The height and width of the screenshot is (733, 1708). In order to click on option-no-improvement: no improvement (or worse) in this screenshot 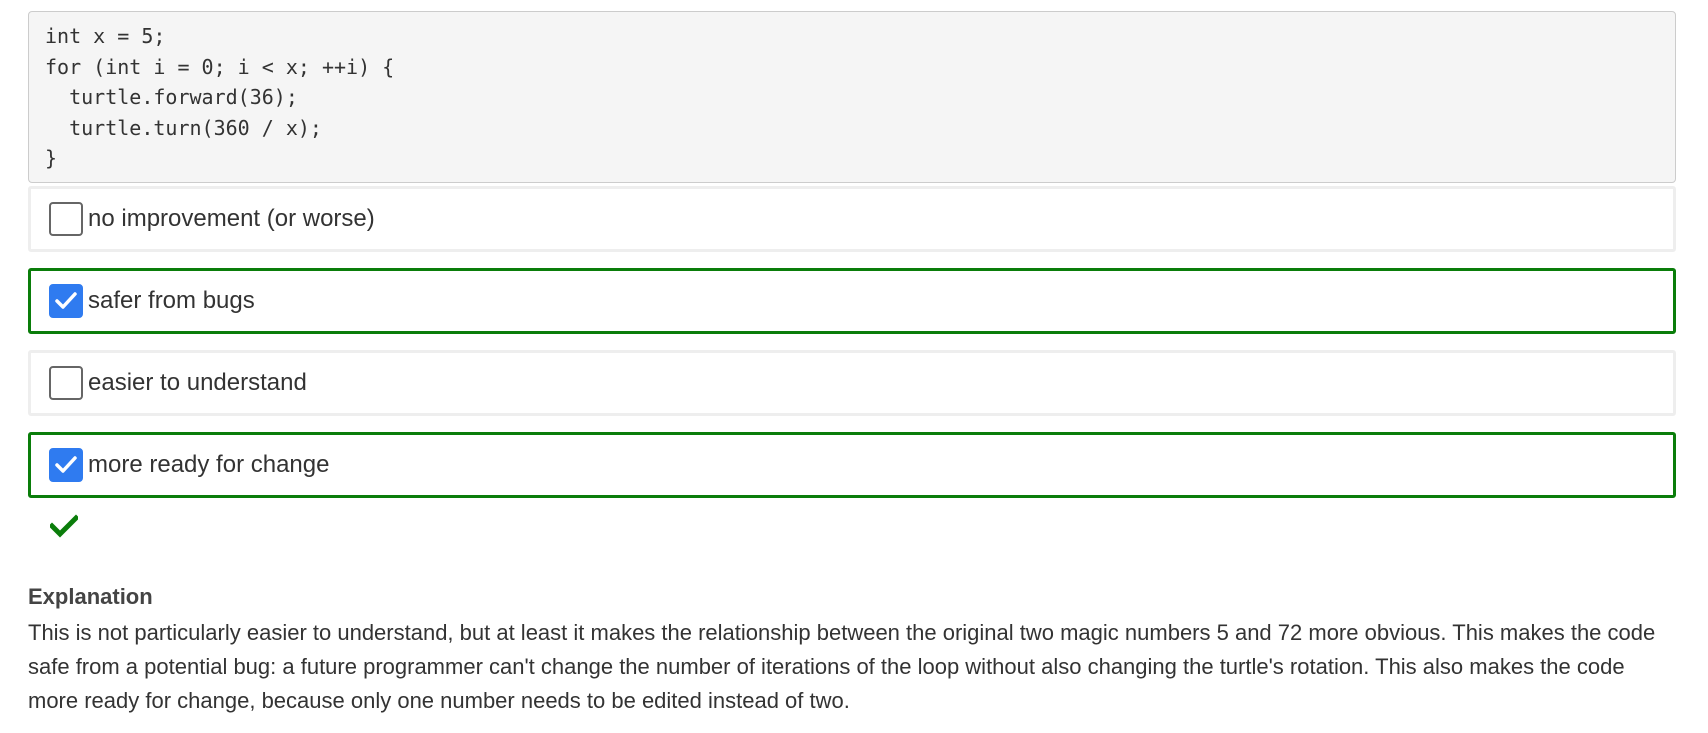, I will do `click(852, 218)`.